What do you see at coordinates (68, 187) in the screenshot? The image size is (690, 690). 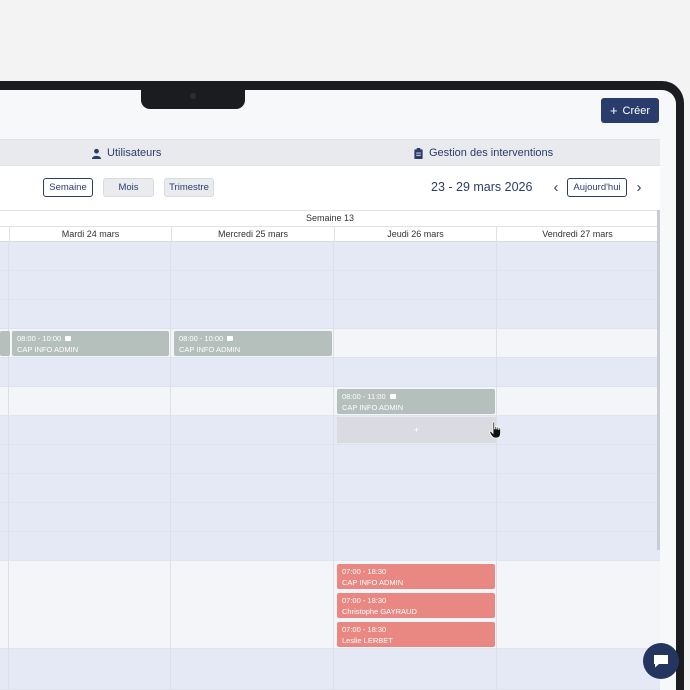 I see `view-week-button: Semaine` at bounding box center [68, 187].